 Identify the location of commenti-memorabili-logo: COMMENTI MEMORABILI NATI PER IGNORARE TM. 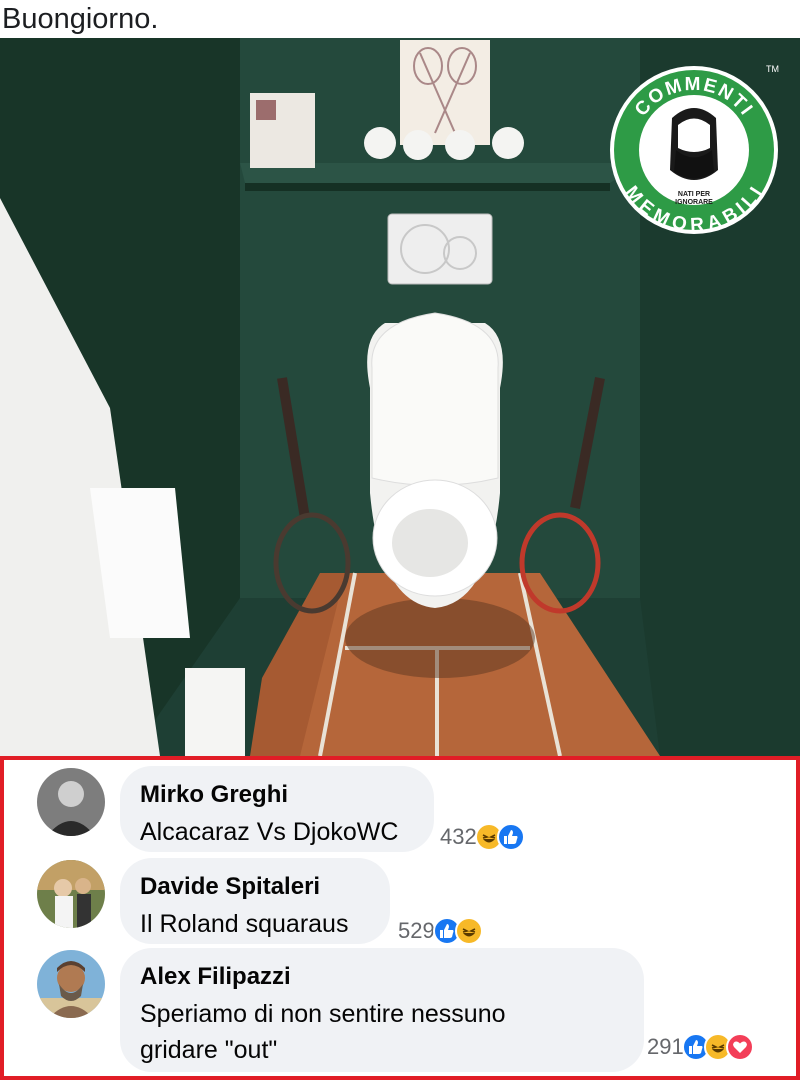
(694, 148).